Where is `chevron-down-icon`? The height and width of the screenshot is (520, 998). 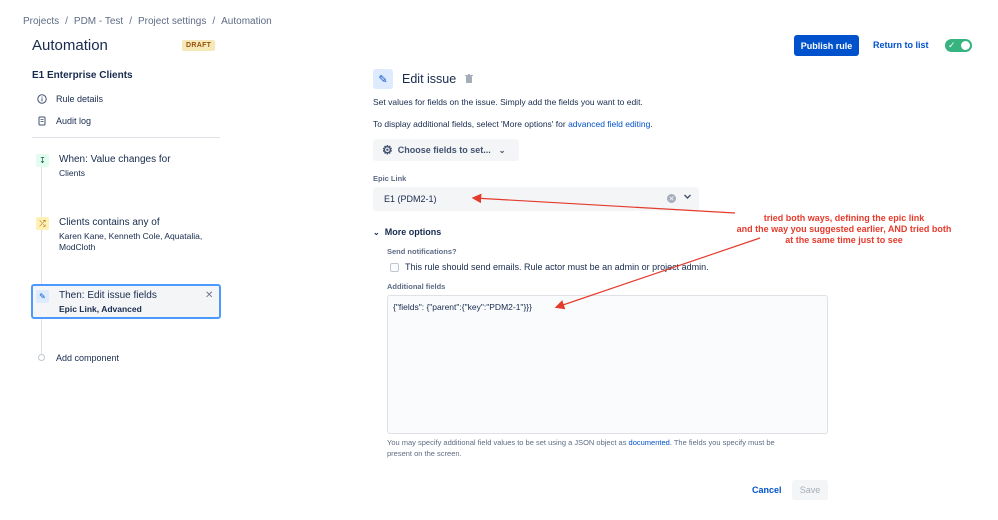
chevron-down-icon is located at coordinates (687, 197).